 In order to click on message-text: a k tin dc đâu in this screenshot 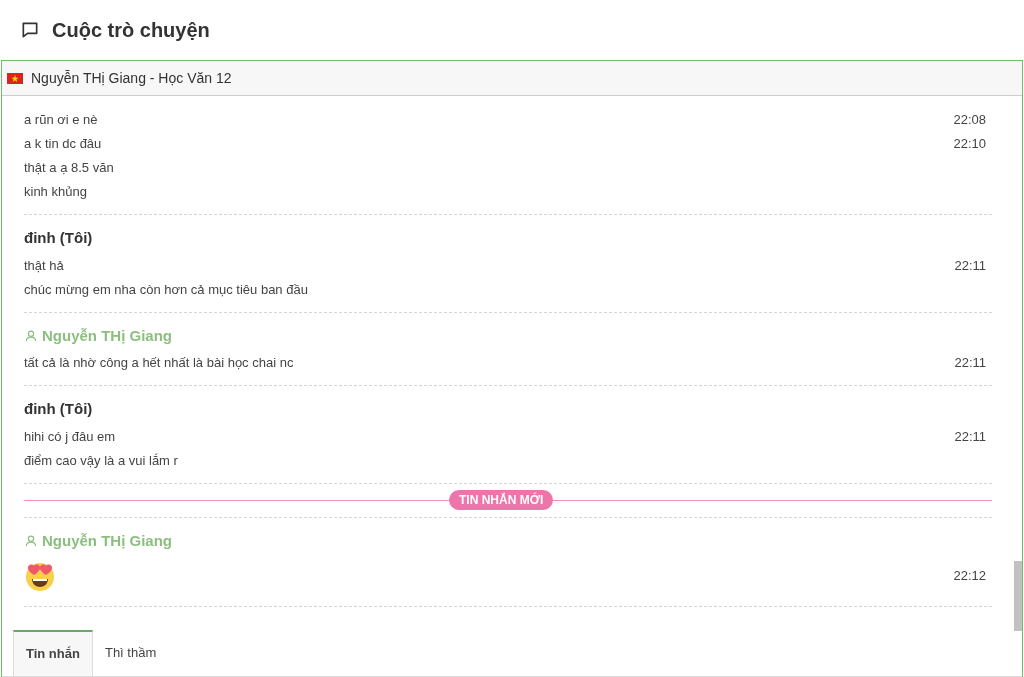, I will do `click(63, 144)`.